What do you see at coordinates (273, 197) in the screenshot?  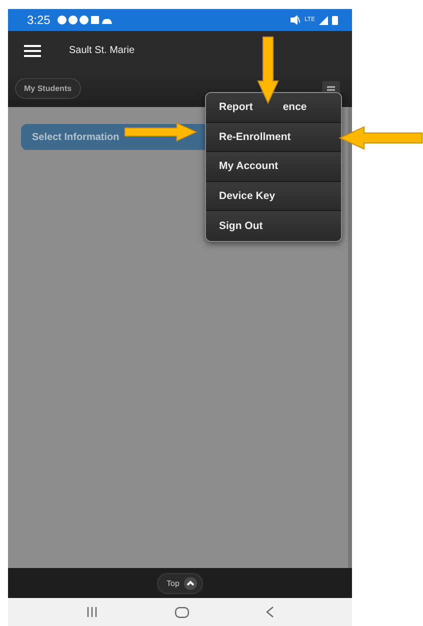 I see `menu-item: Device Key` at bounding box center [273, 197].